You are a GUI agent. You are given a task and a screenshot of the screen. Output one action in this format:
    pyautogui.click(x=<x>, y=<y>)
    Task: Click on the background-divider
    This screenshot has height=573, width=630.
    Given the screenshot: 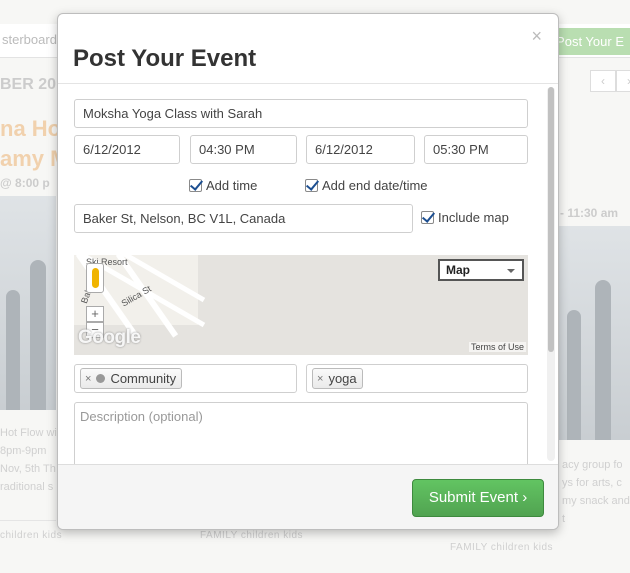 What is the action you would take?
    pyautogui.click(x=28, y=520)
    